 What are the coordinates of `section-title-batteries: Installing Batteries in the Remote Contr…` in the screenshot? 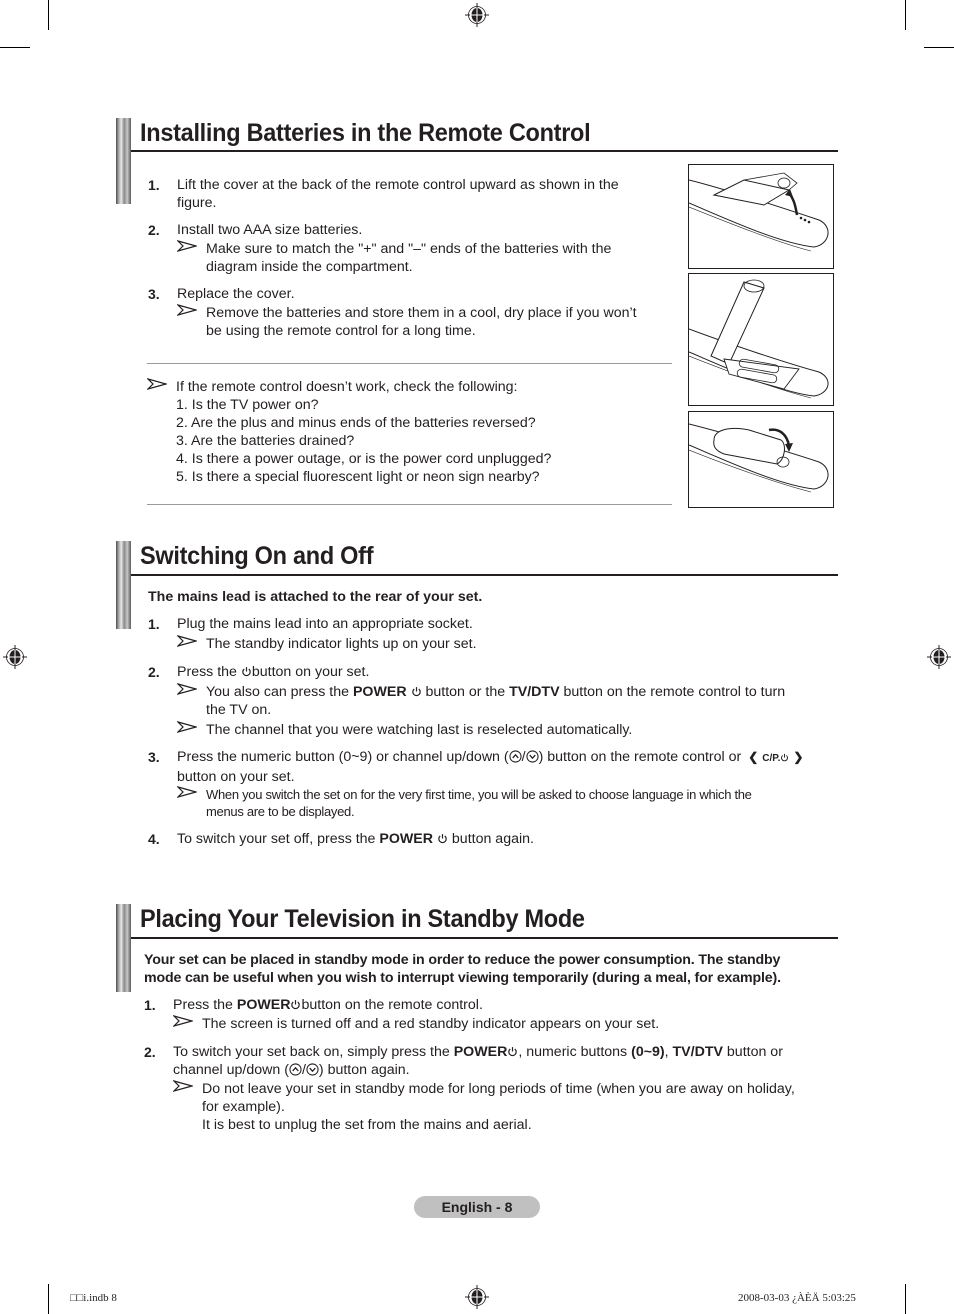 It's located at (365, 133).